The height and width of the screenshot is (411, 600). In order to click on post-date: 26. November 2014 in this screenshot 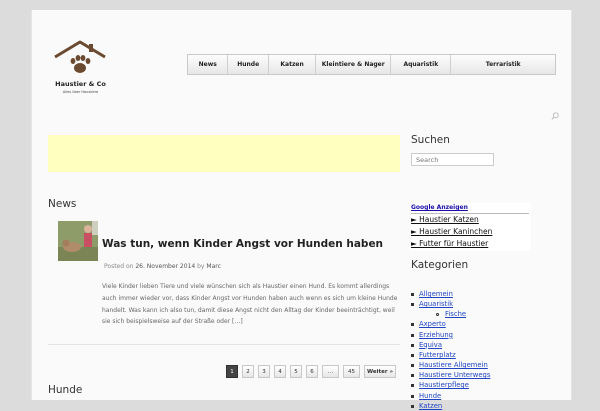, I will do `click(165, 266)`.